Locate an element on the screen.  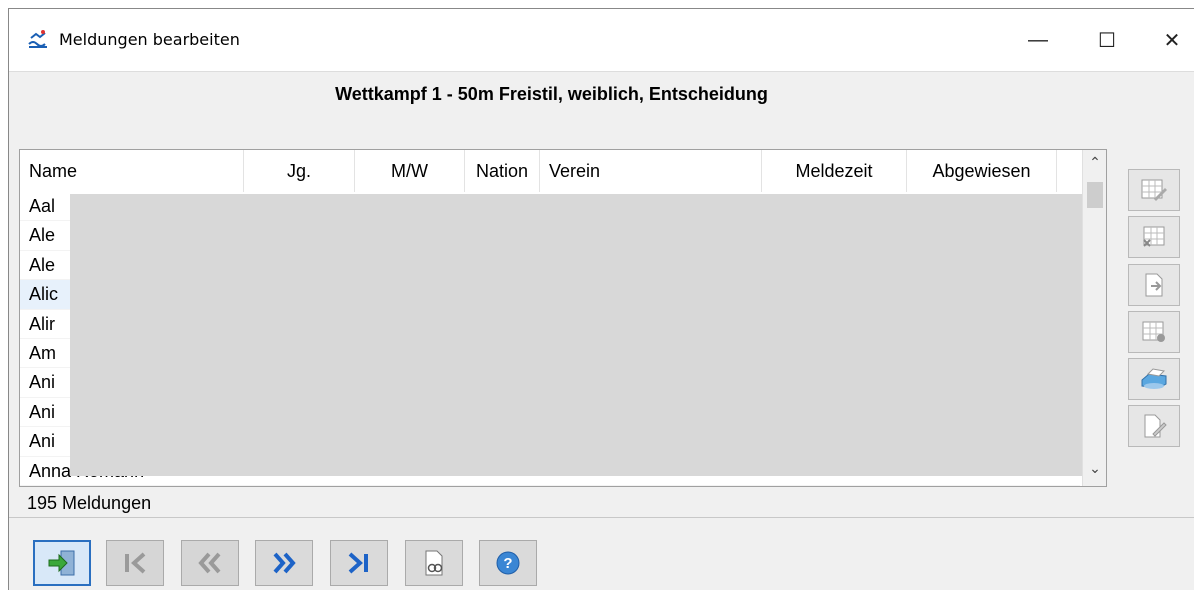
next-record-button is located at coordinates (284, 563).